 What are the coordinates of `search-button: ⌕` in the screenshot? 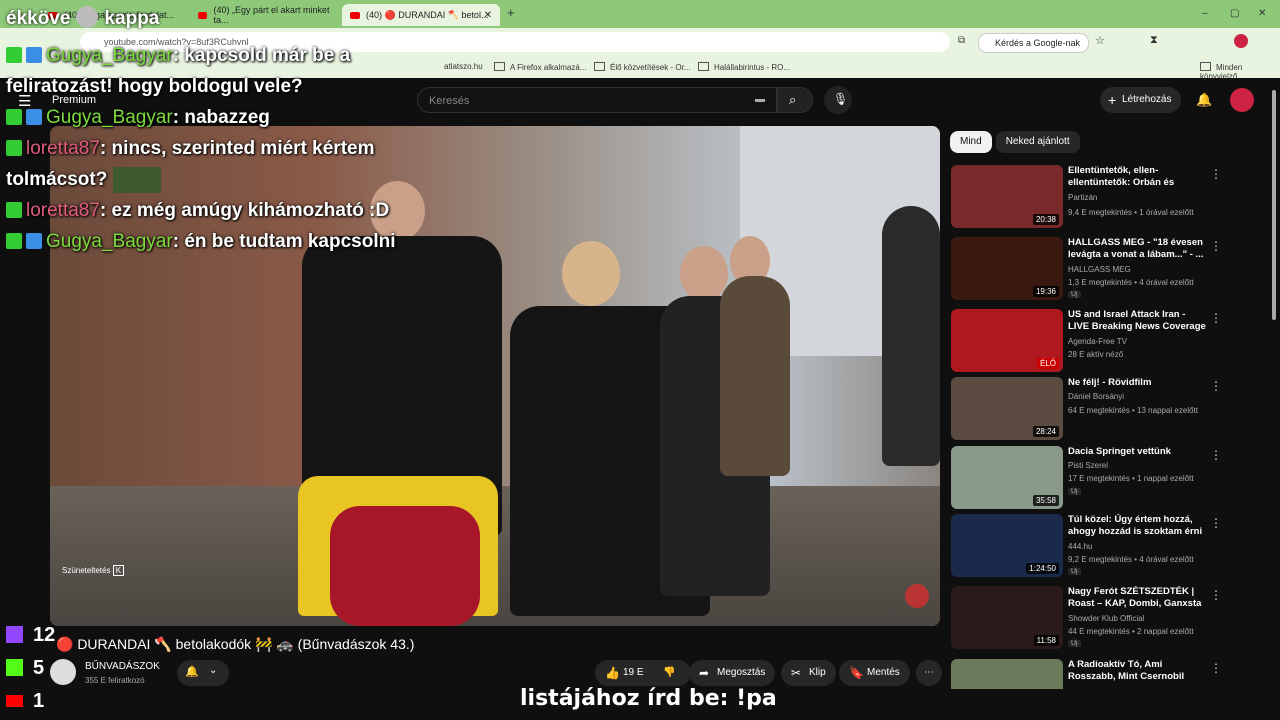 It's located at (795, 100).